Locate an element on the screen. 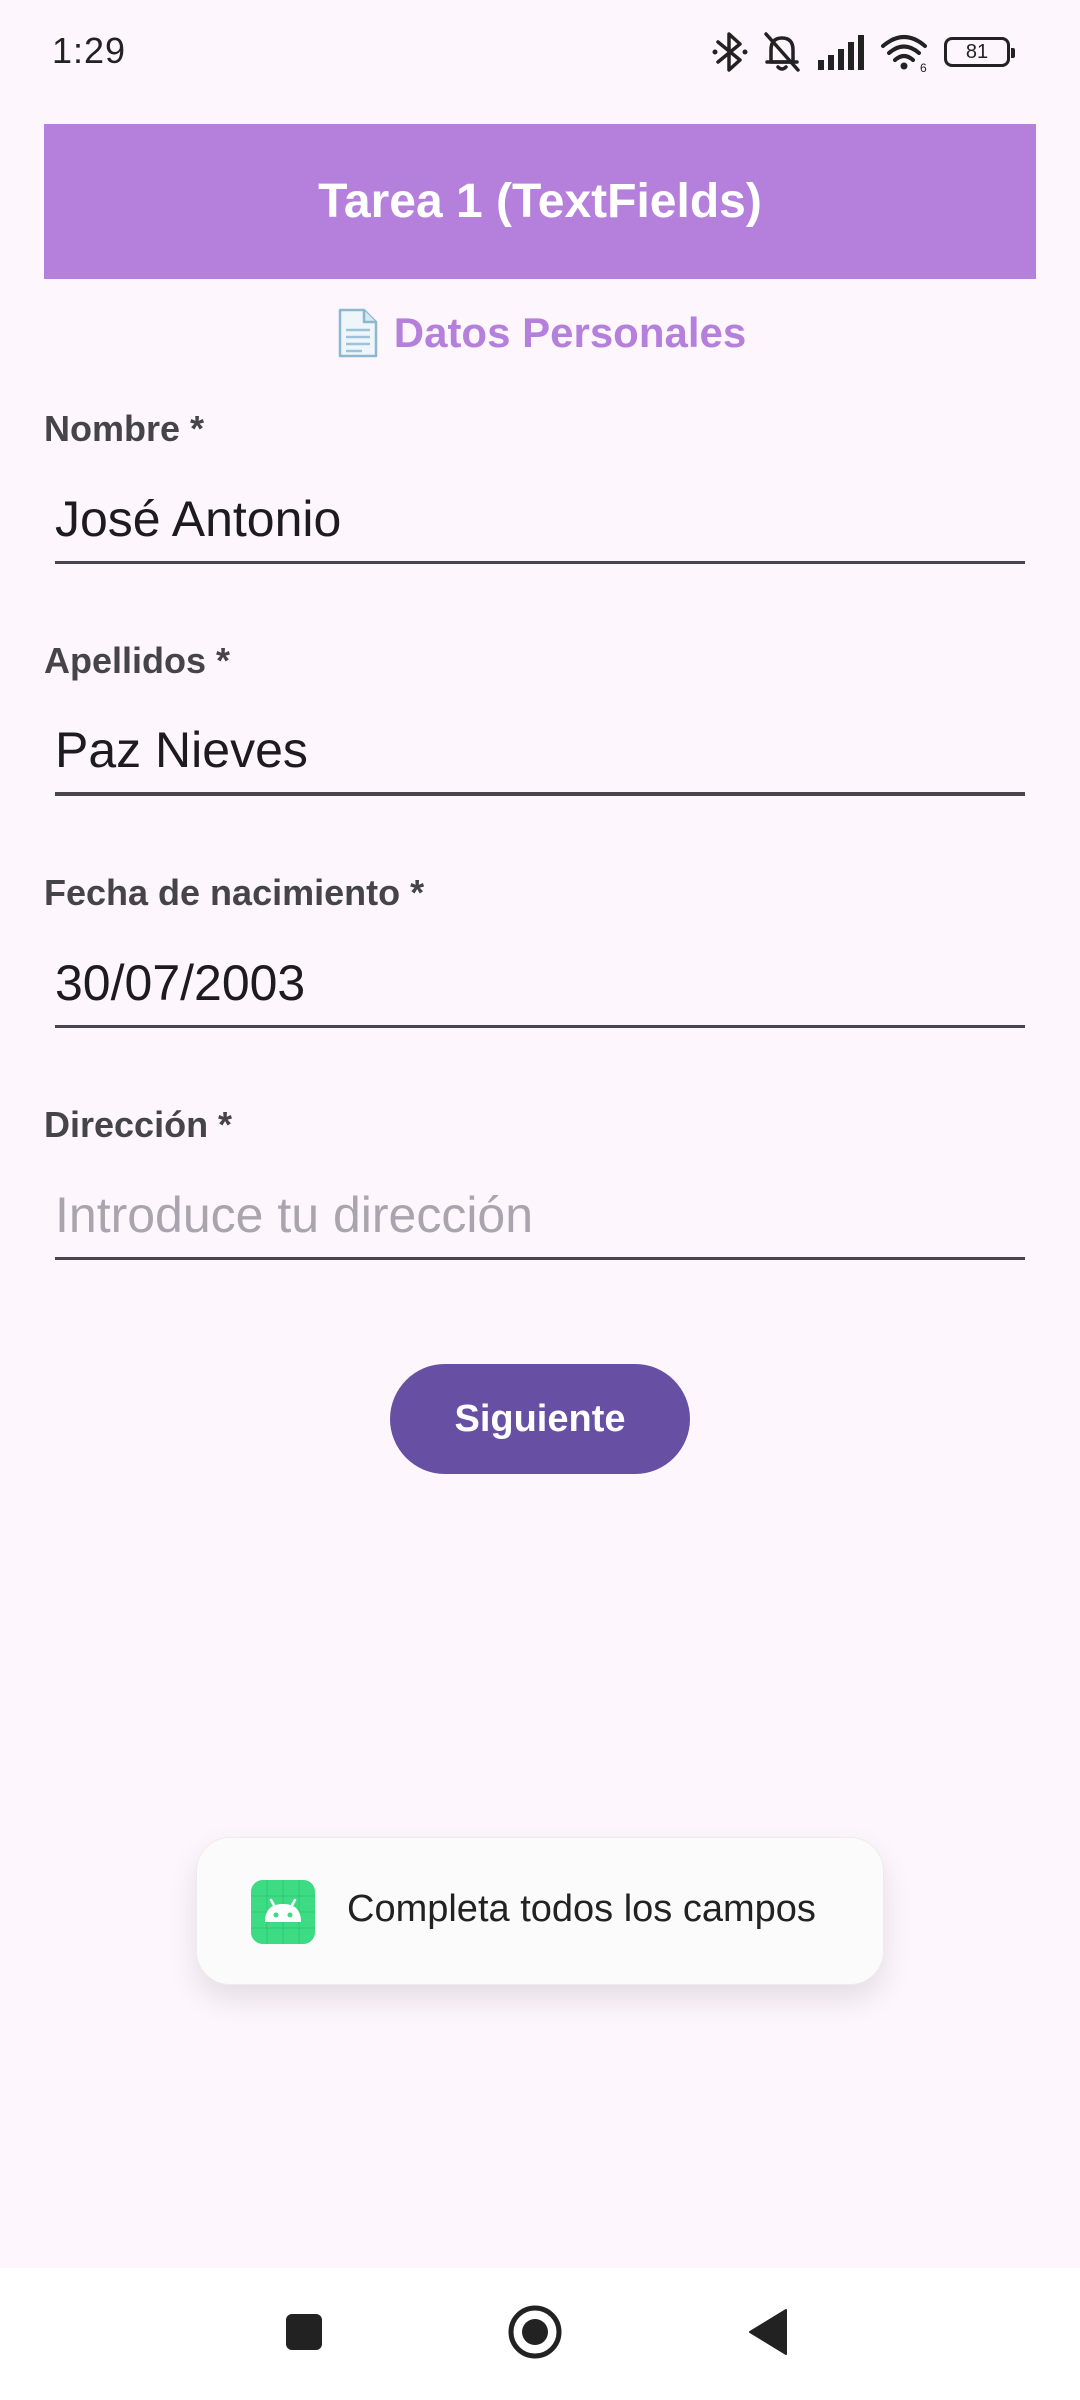 This screenshot has height=2400, width=1080. recents-button is located at coordinates (304, 2334).